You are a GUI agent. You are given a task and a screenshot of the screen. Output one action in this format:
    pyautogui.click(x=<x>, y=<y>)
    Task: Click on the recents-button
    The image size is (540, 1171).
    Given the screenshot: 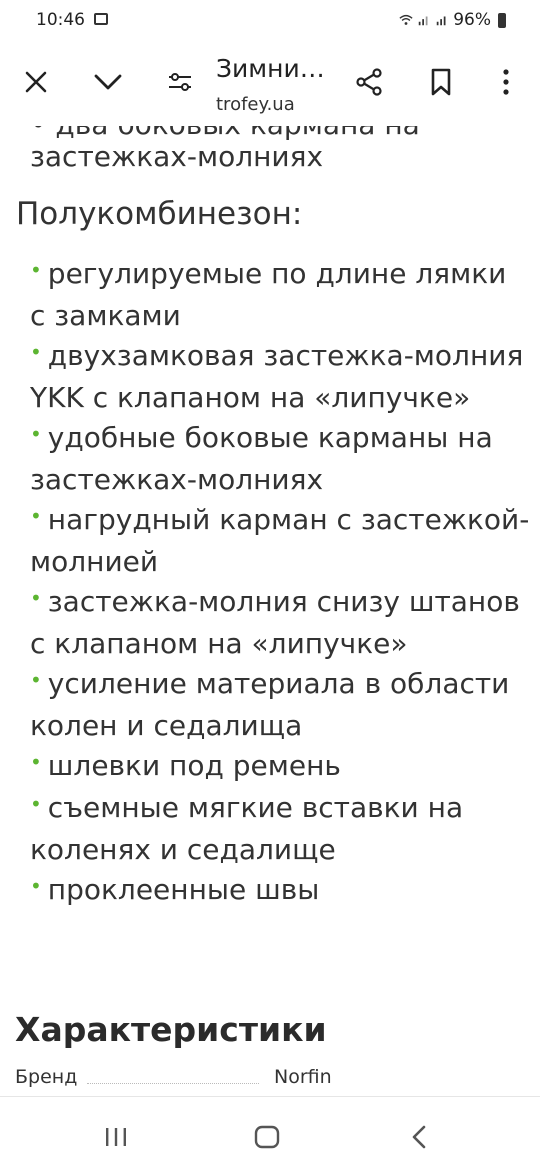 What is the action you would take?
    pyautogui.click(x=116, y=1137)
    